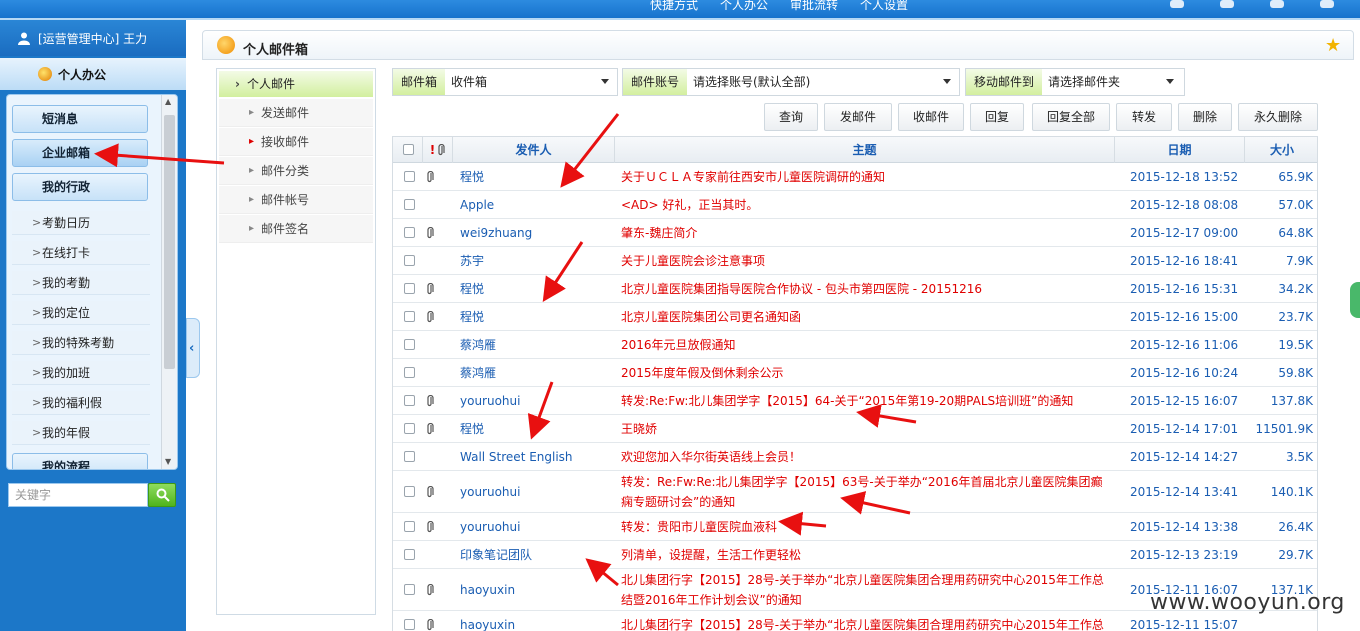 This screenshot has height=631, width=1360. I want to click on sidebar-group-mail: 企业邮箱, so click(80, 153).